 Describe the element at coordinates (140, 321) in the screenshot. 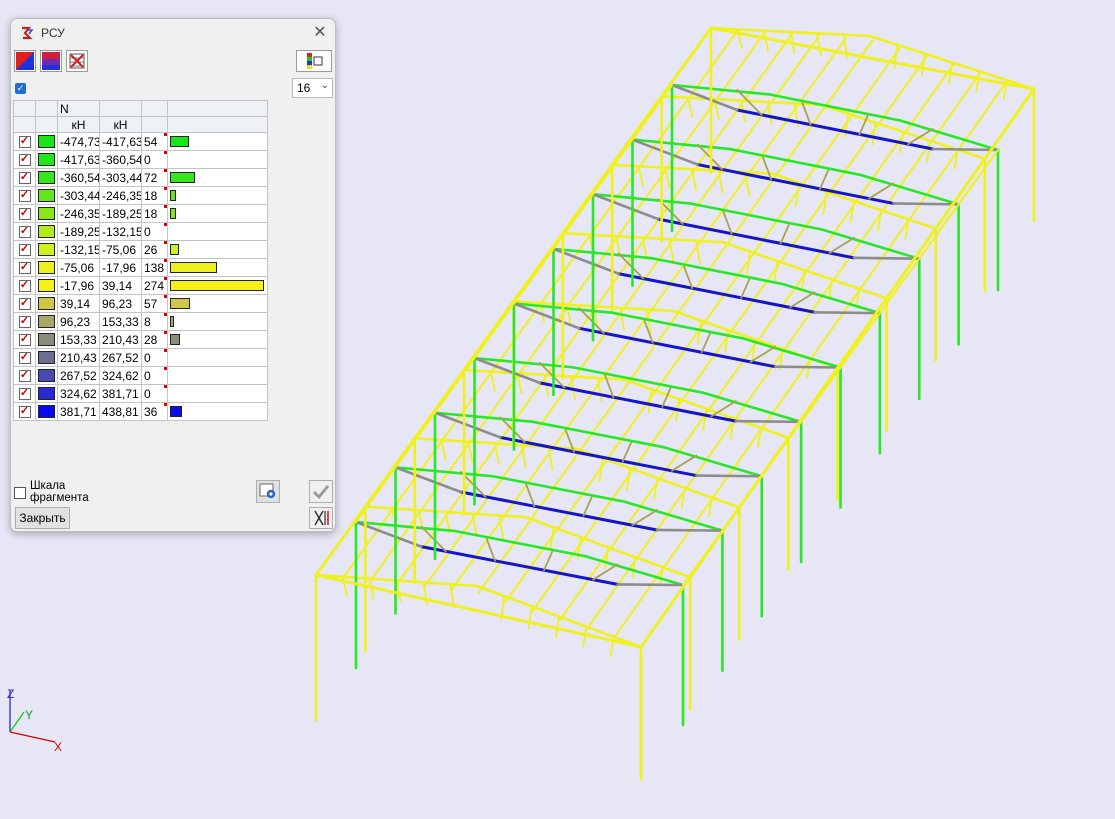

I see `table-row: ✓ 96,23 153,33 8` at that location.